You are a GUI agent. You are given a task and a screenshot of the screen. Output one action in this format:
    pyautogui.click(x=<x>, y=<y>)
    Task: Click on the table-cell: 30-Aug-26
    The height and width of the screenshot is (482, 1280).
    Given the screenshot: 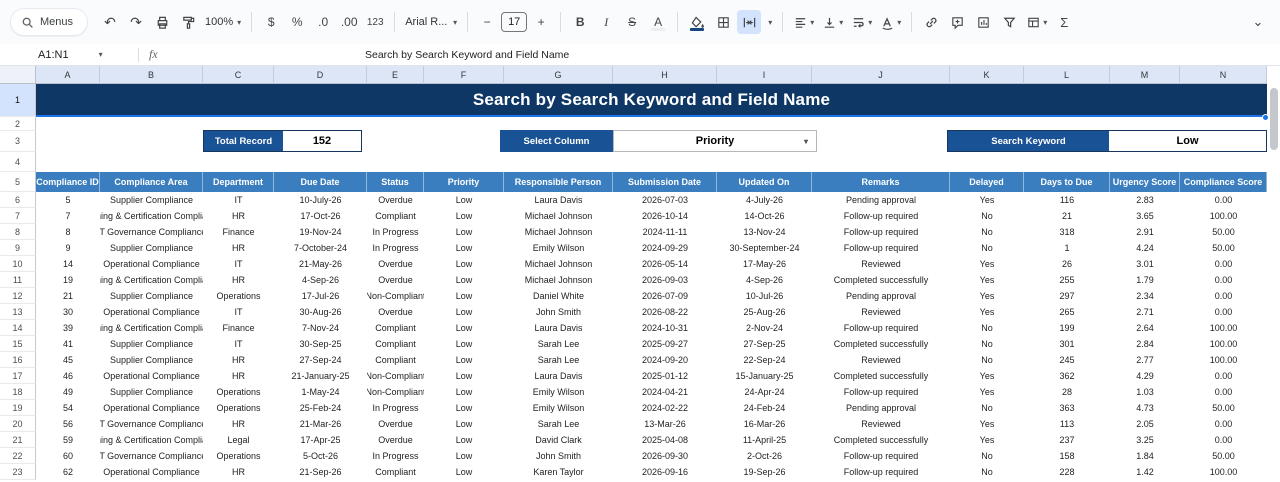 What is the action you would take?
    pyautogui.click(x=320, y=312)
    